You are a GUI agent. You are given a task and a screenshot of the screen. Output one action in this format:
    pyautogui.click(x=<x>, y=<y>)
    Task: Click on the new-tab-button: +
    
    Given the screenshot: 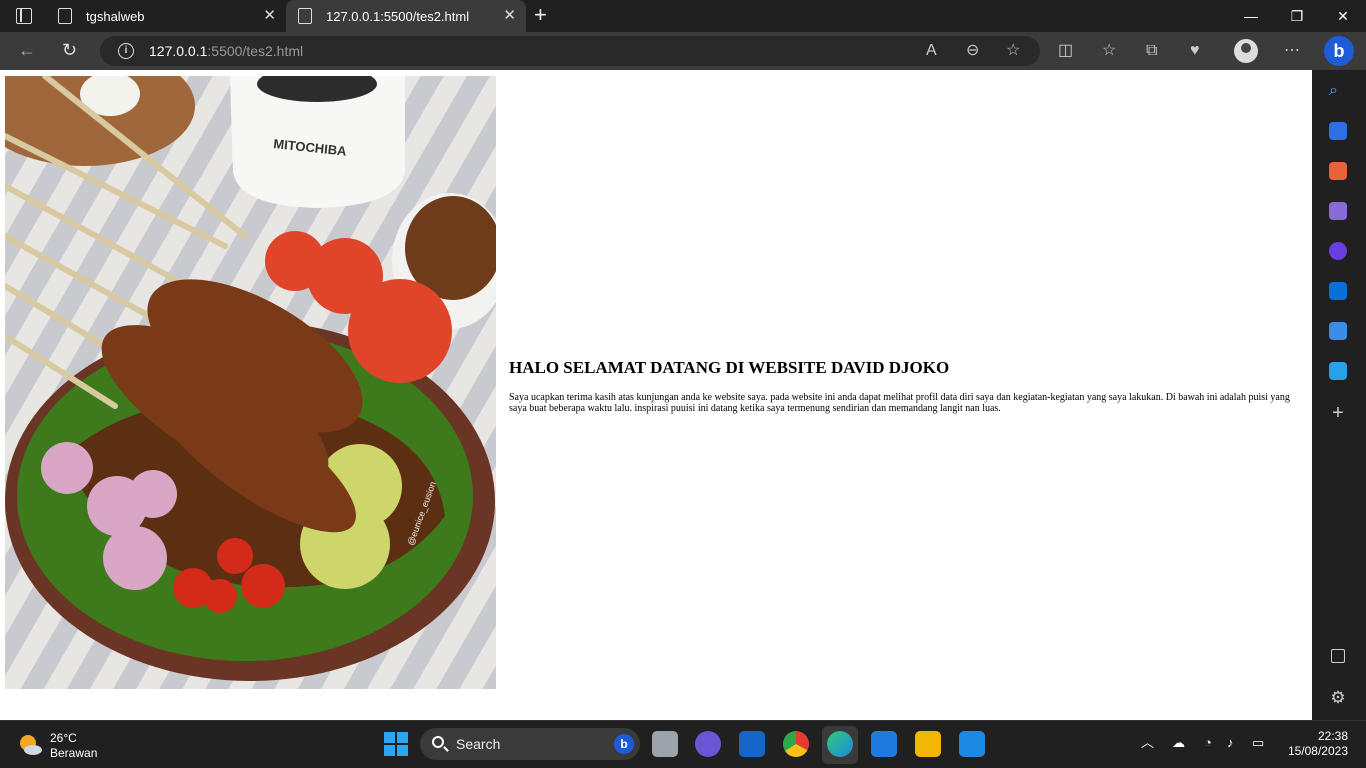 What is the action you would take?
    pyautogui.click(x=540, y=15)
    